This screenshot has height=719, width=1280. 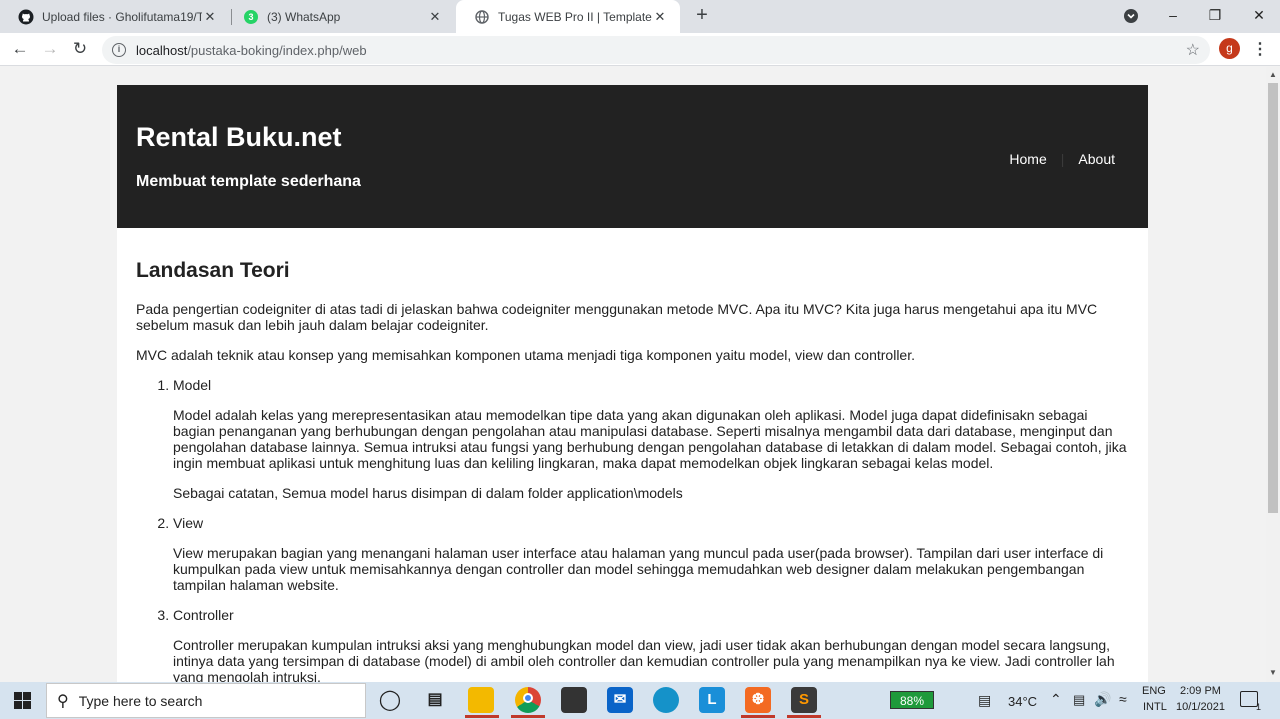 What do you see at coordinates (1096, 159) in the screenshot?
I see `nav-about-link: About` at bounding box center [1096, 159].